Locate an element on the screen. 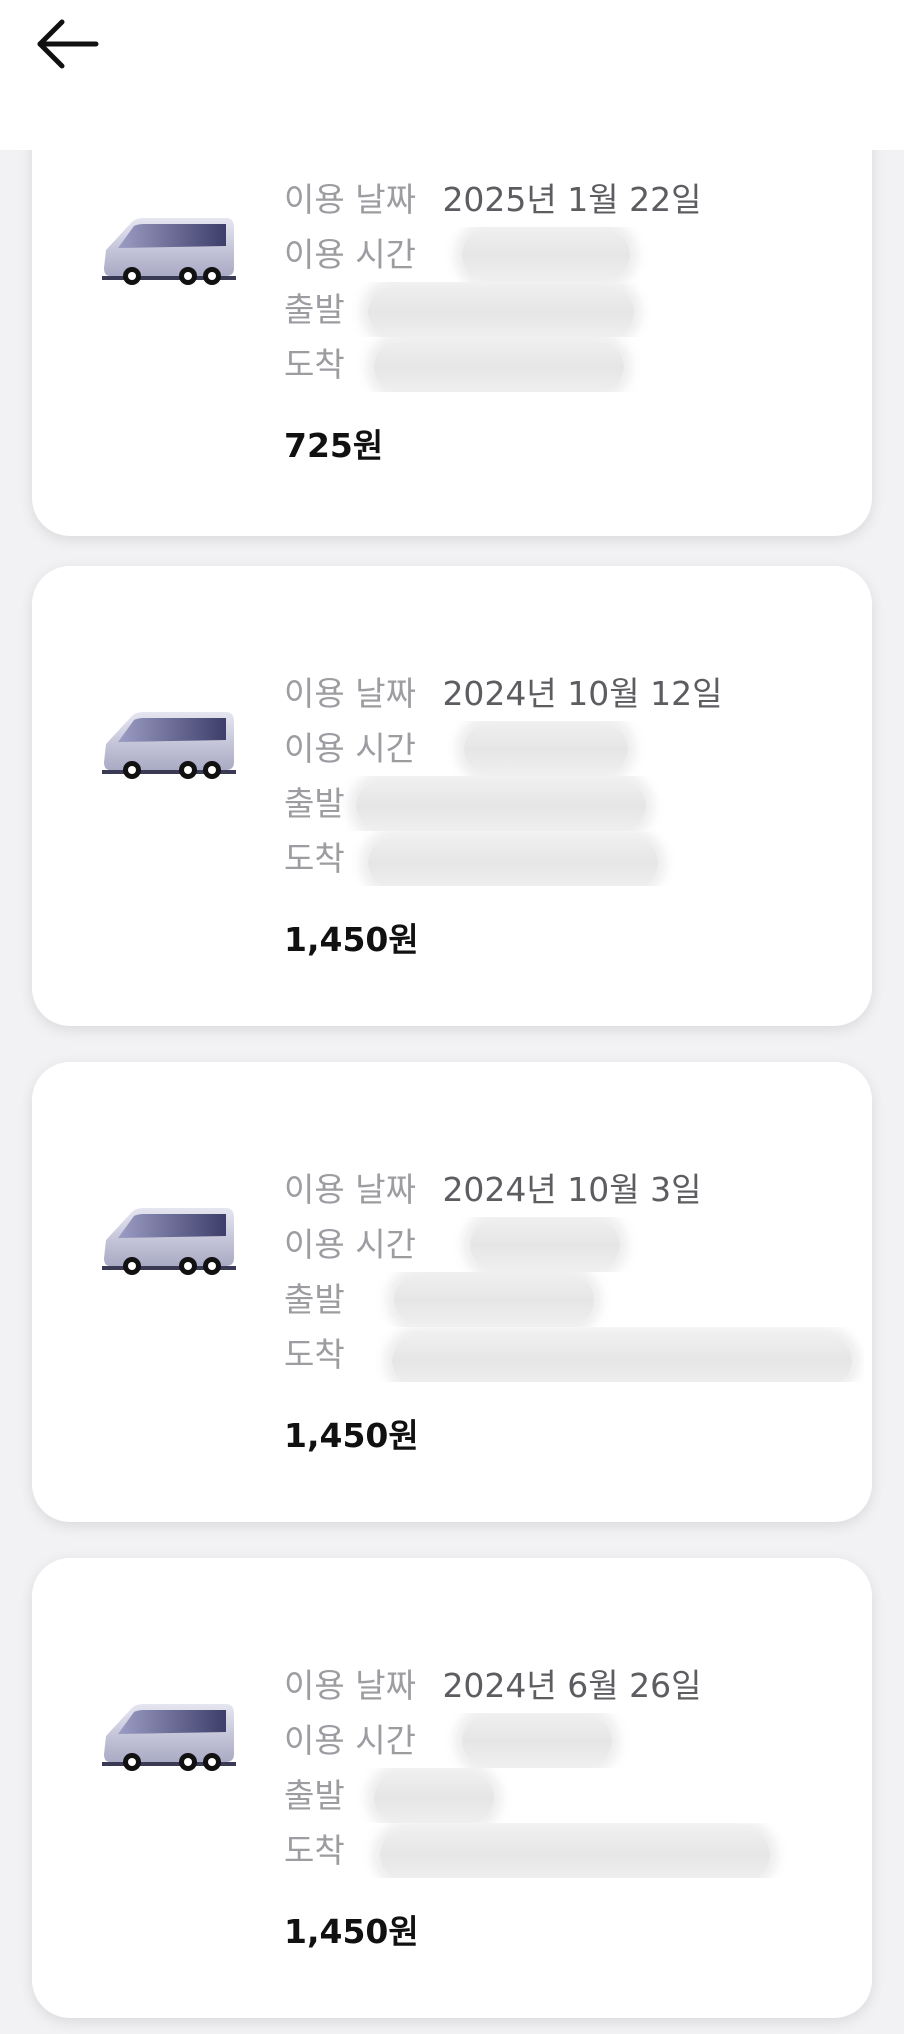 Image resolution: width=904 pixels, height=2034 pixels. ride-date: 2024년 10월 12일 is located at coordinates (582, 693).